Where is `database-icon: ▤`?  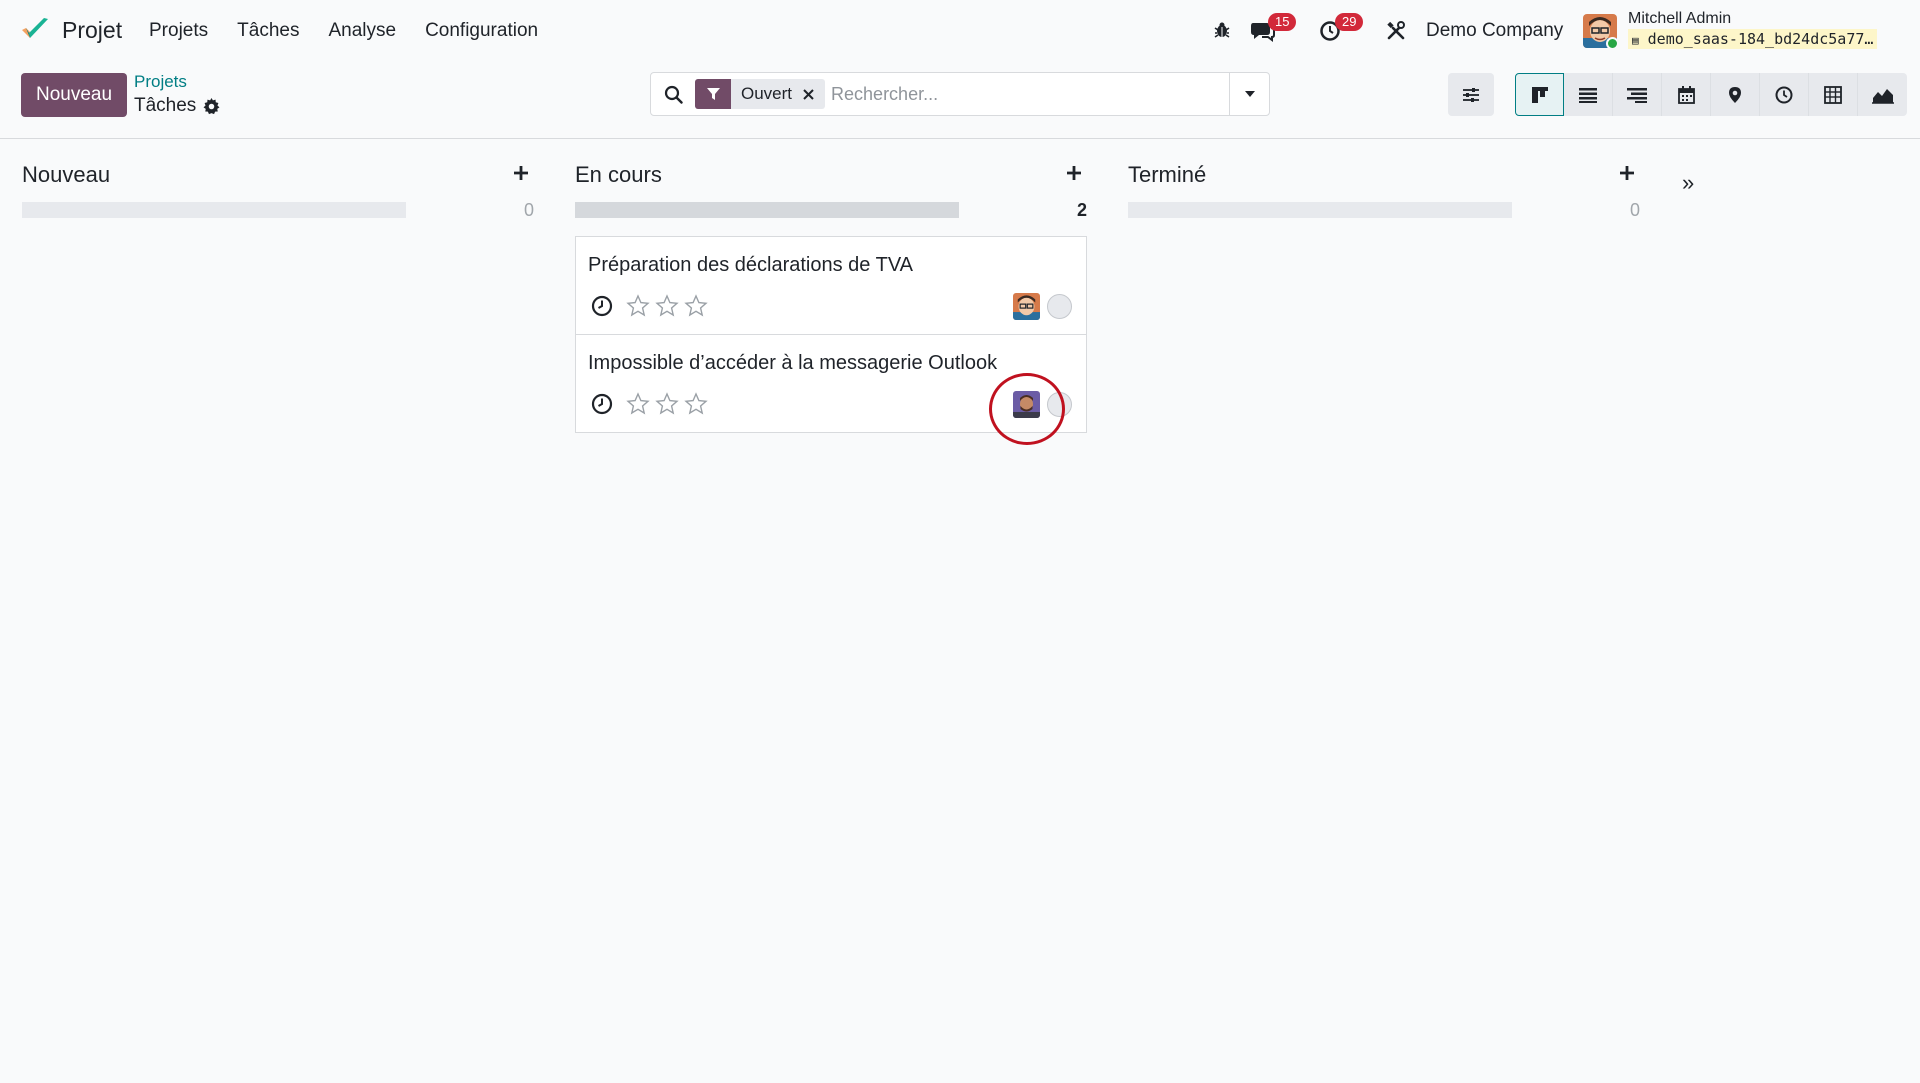 database-icon: ▤ is located at coordinates (1635, 40).